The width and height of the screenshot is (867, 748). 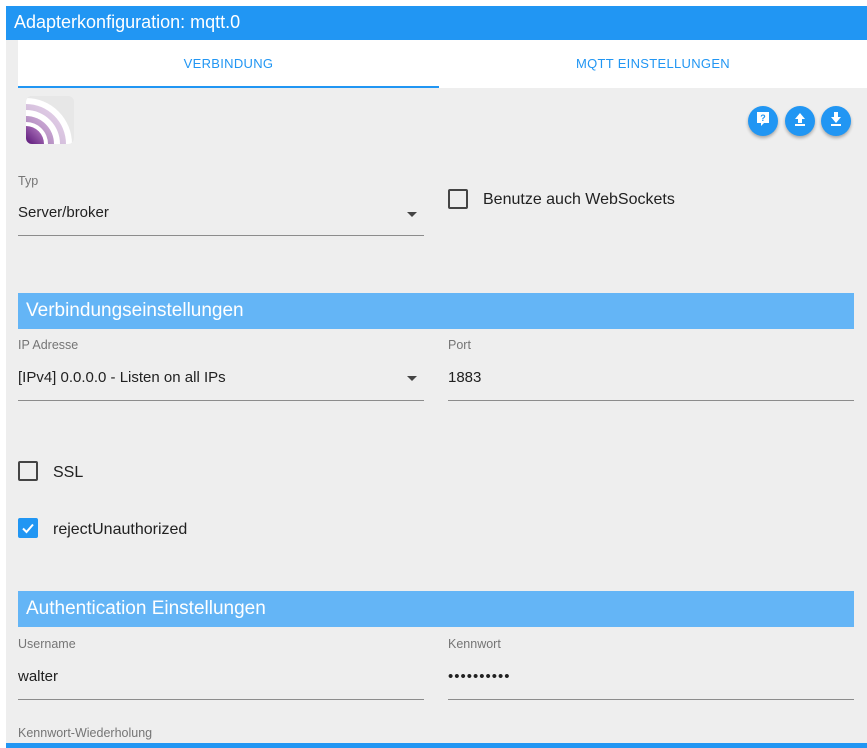 What do you see at coordinates (47, 644) in the screenshot?
I see `username-label: Username` at bounding box center [47, 644].